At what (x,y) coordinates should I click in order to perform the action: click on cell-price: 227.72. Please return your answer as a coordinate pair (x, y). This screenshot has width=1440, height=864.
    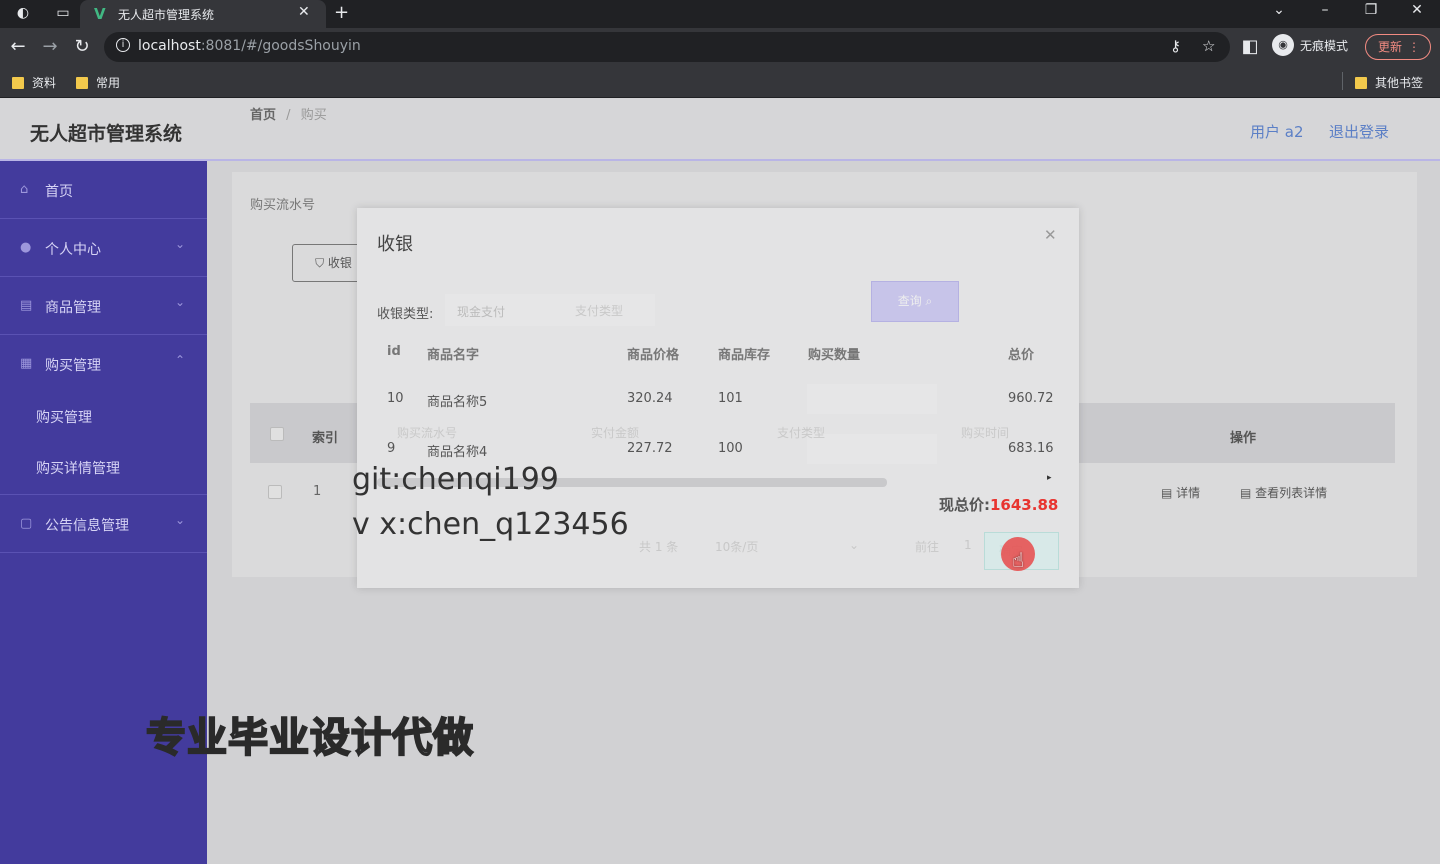
    Looking at the image, I should click on (650, 448).